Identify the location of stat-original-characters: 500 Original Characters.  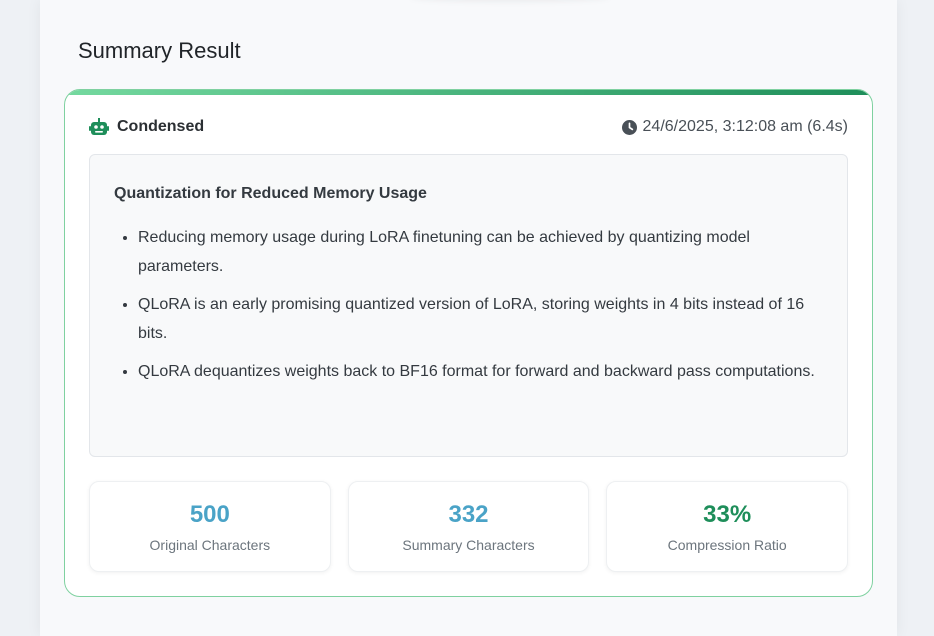
(210, 526).